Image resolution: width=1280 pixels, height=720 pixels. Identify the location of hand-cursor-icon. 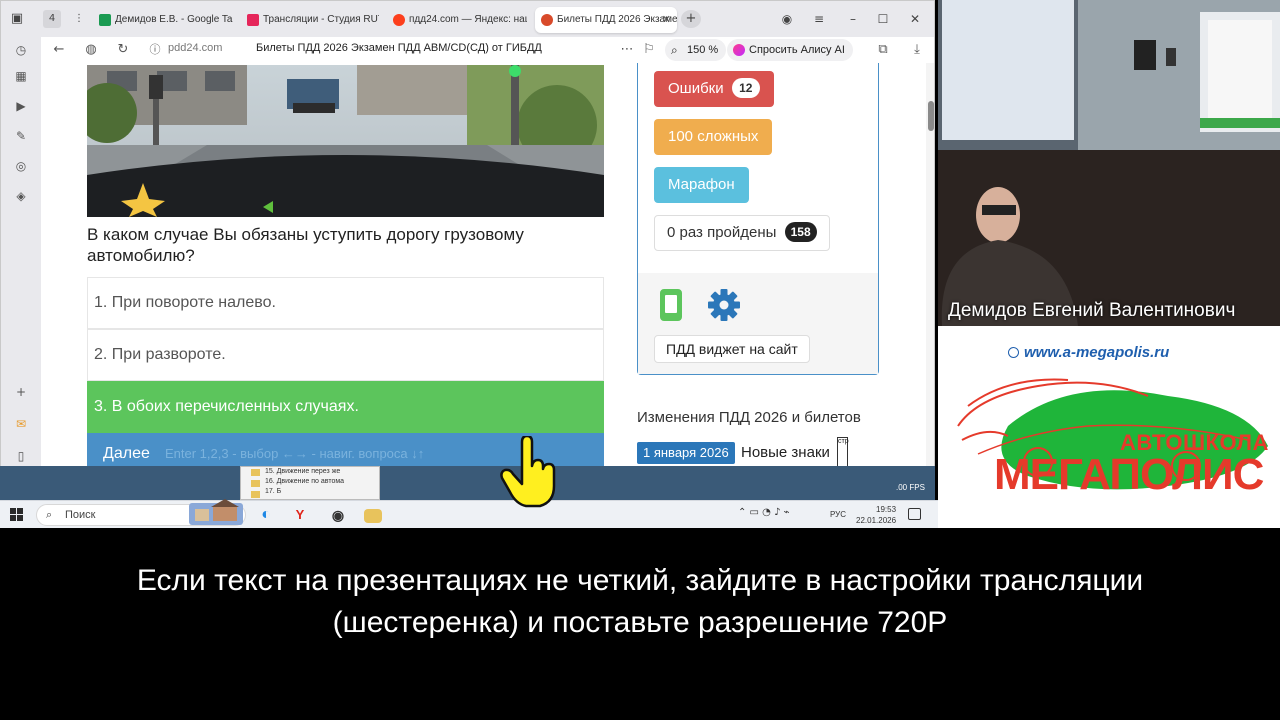
(528, 472).